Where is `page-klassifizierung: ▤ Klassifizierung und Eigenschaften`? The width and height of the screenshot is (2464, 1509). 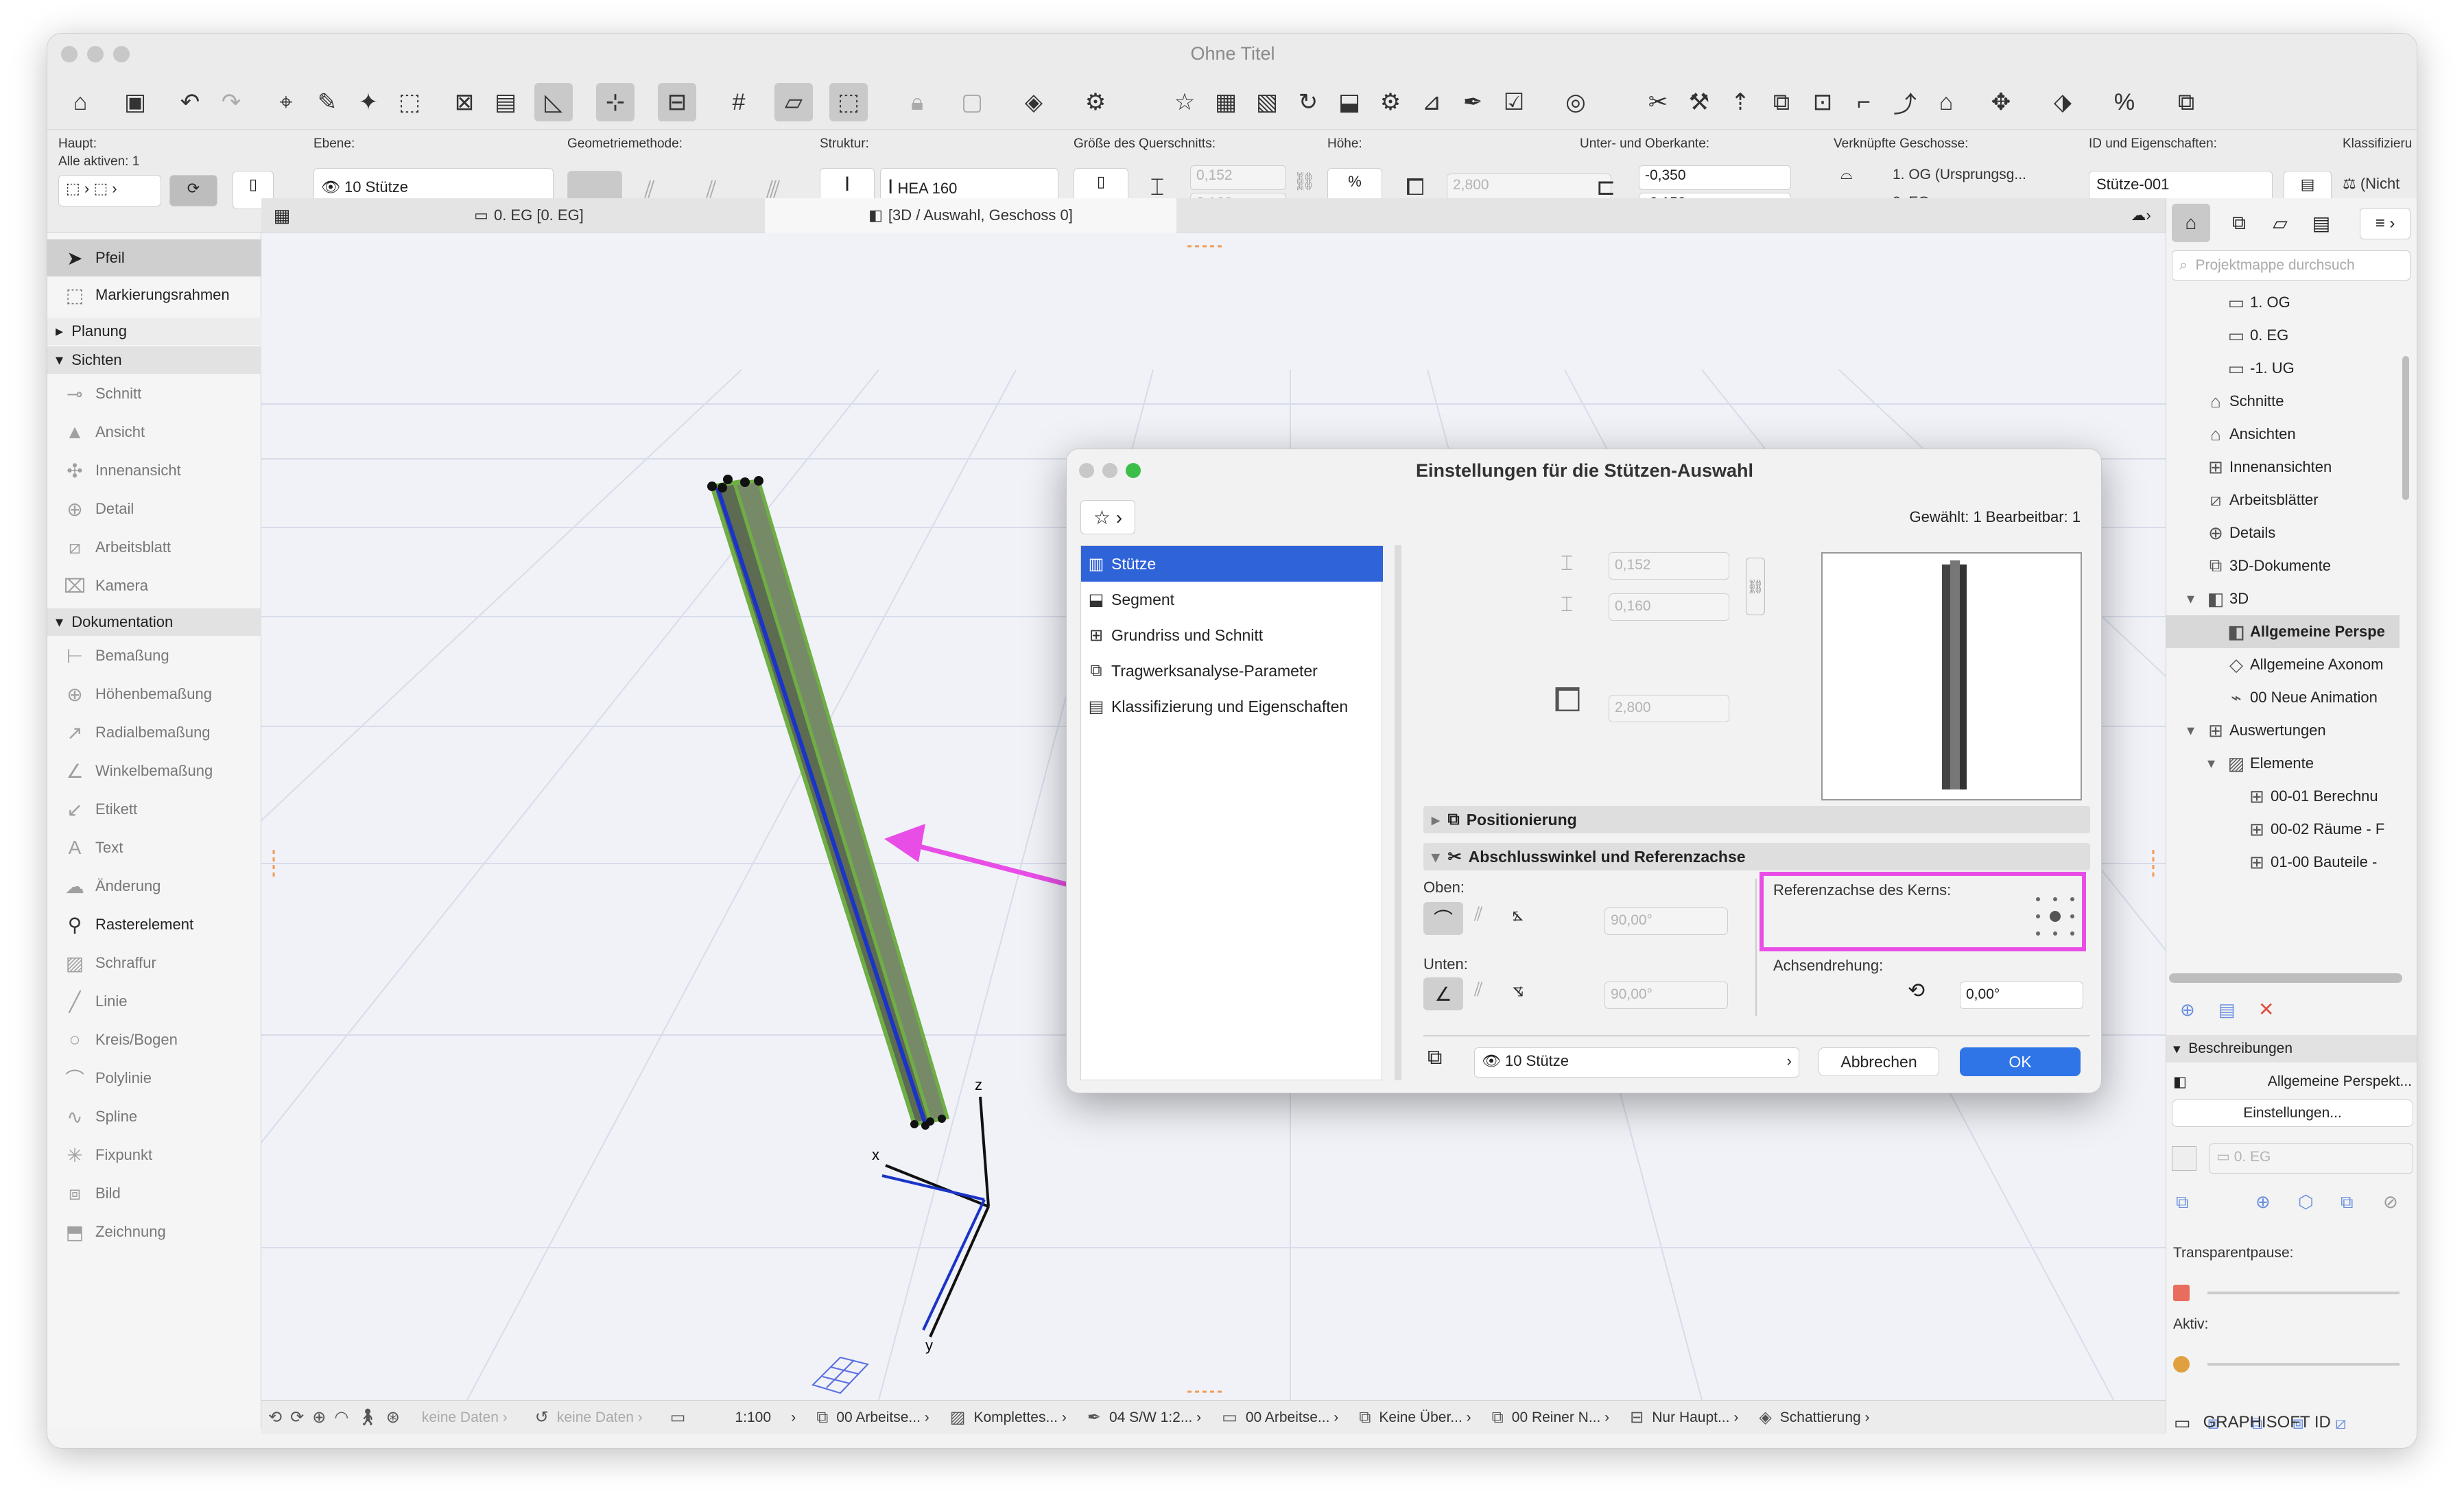
page-klassifizierung: ▤ Klassifizierung und Eigenschaften is located at coordinates (1232, 706).